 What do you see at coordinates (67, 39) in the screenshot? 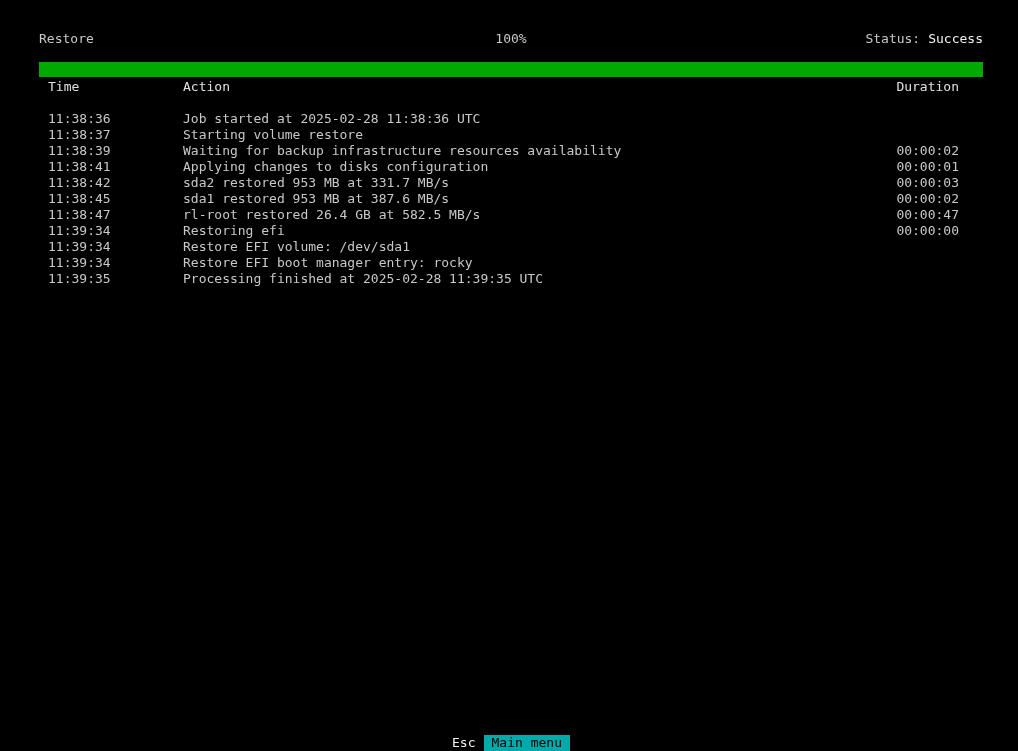
I see `screen-title: Restore` at bounding box center [67, 39].